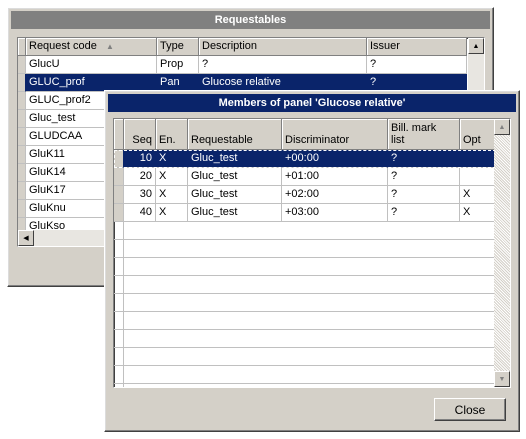  Describe the element at coordinates (335, 134) in the screenshot. I see `column-header-discriminator: Discriminator` at that location.